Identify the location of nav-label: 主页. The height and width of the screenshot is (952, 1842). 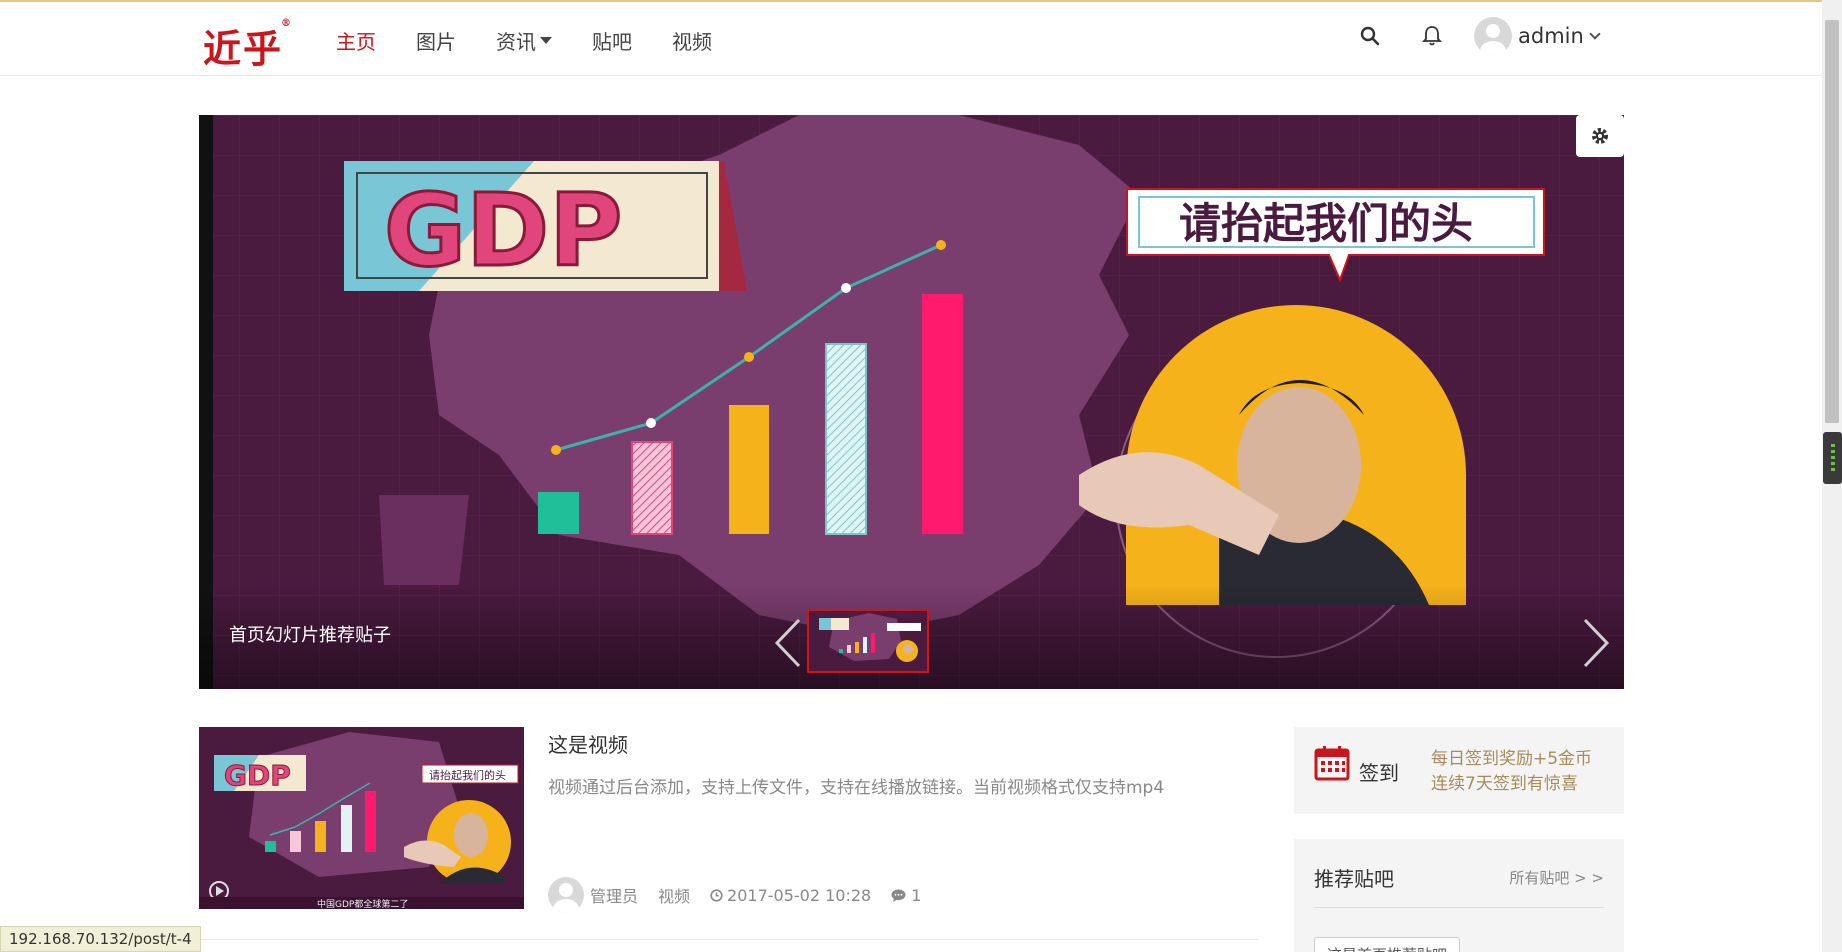
(356, 42).